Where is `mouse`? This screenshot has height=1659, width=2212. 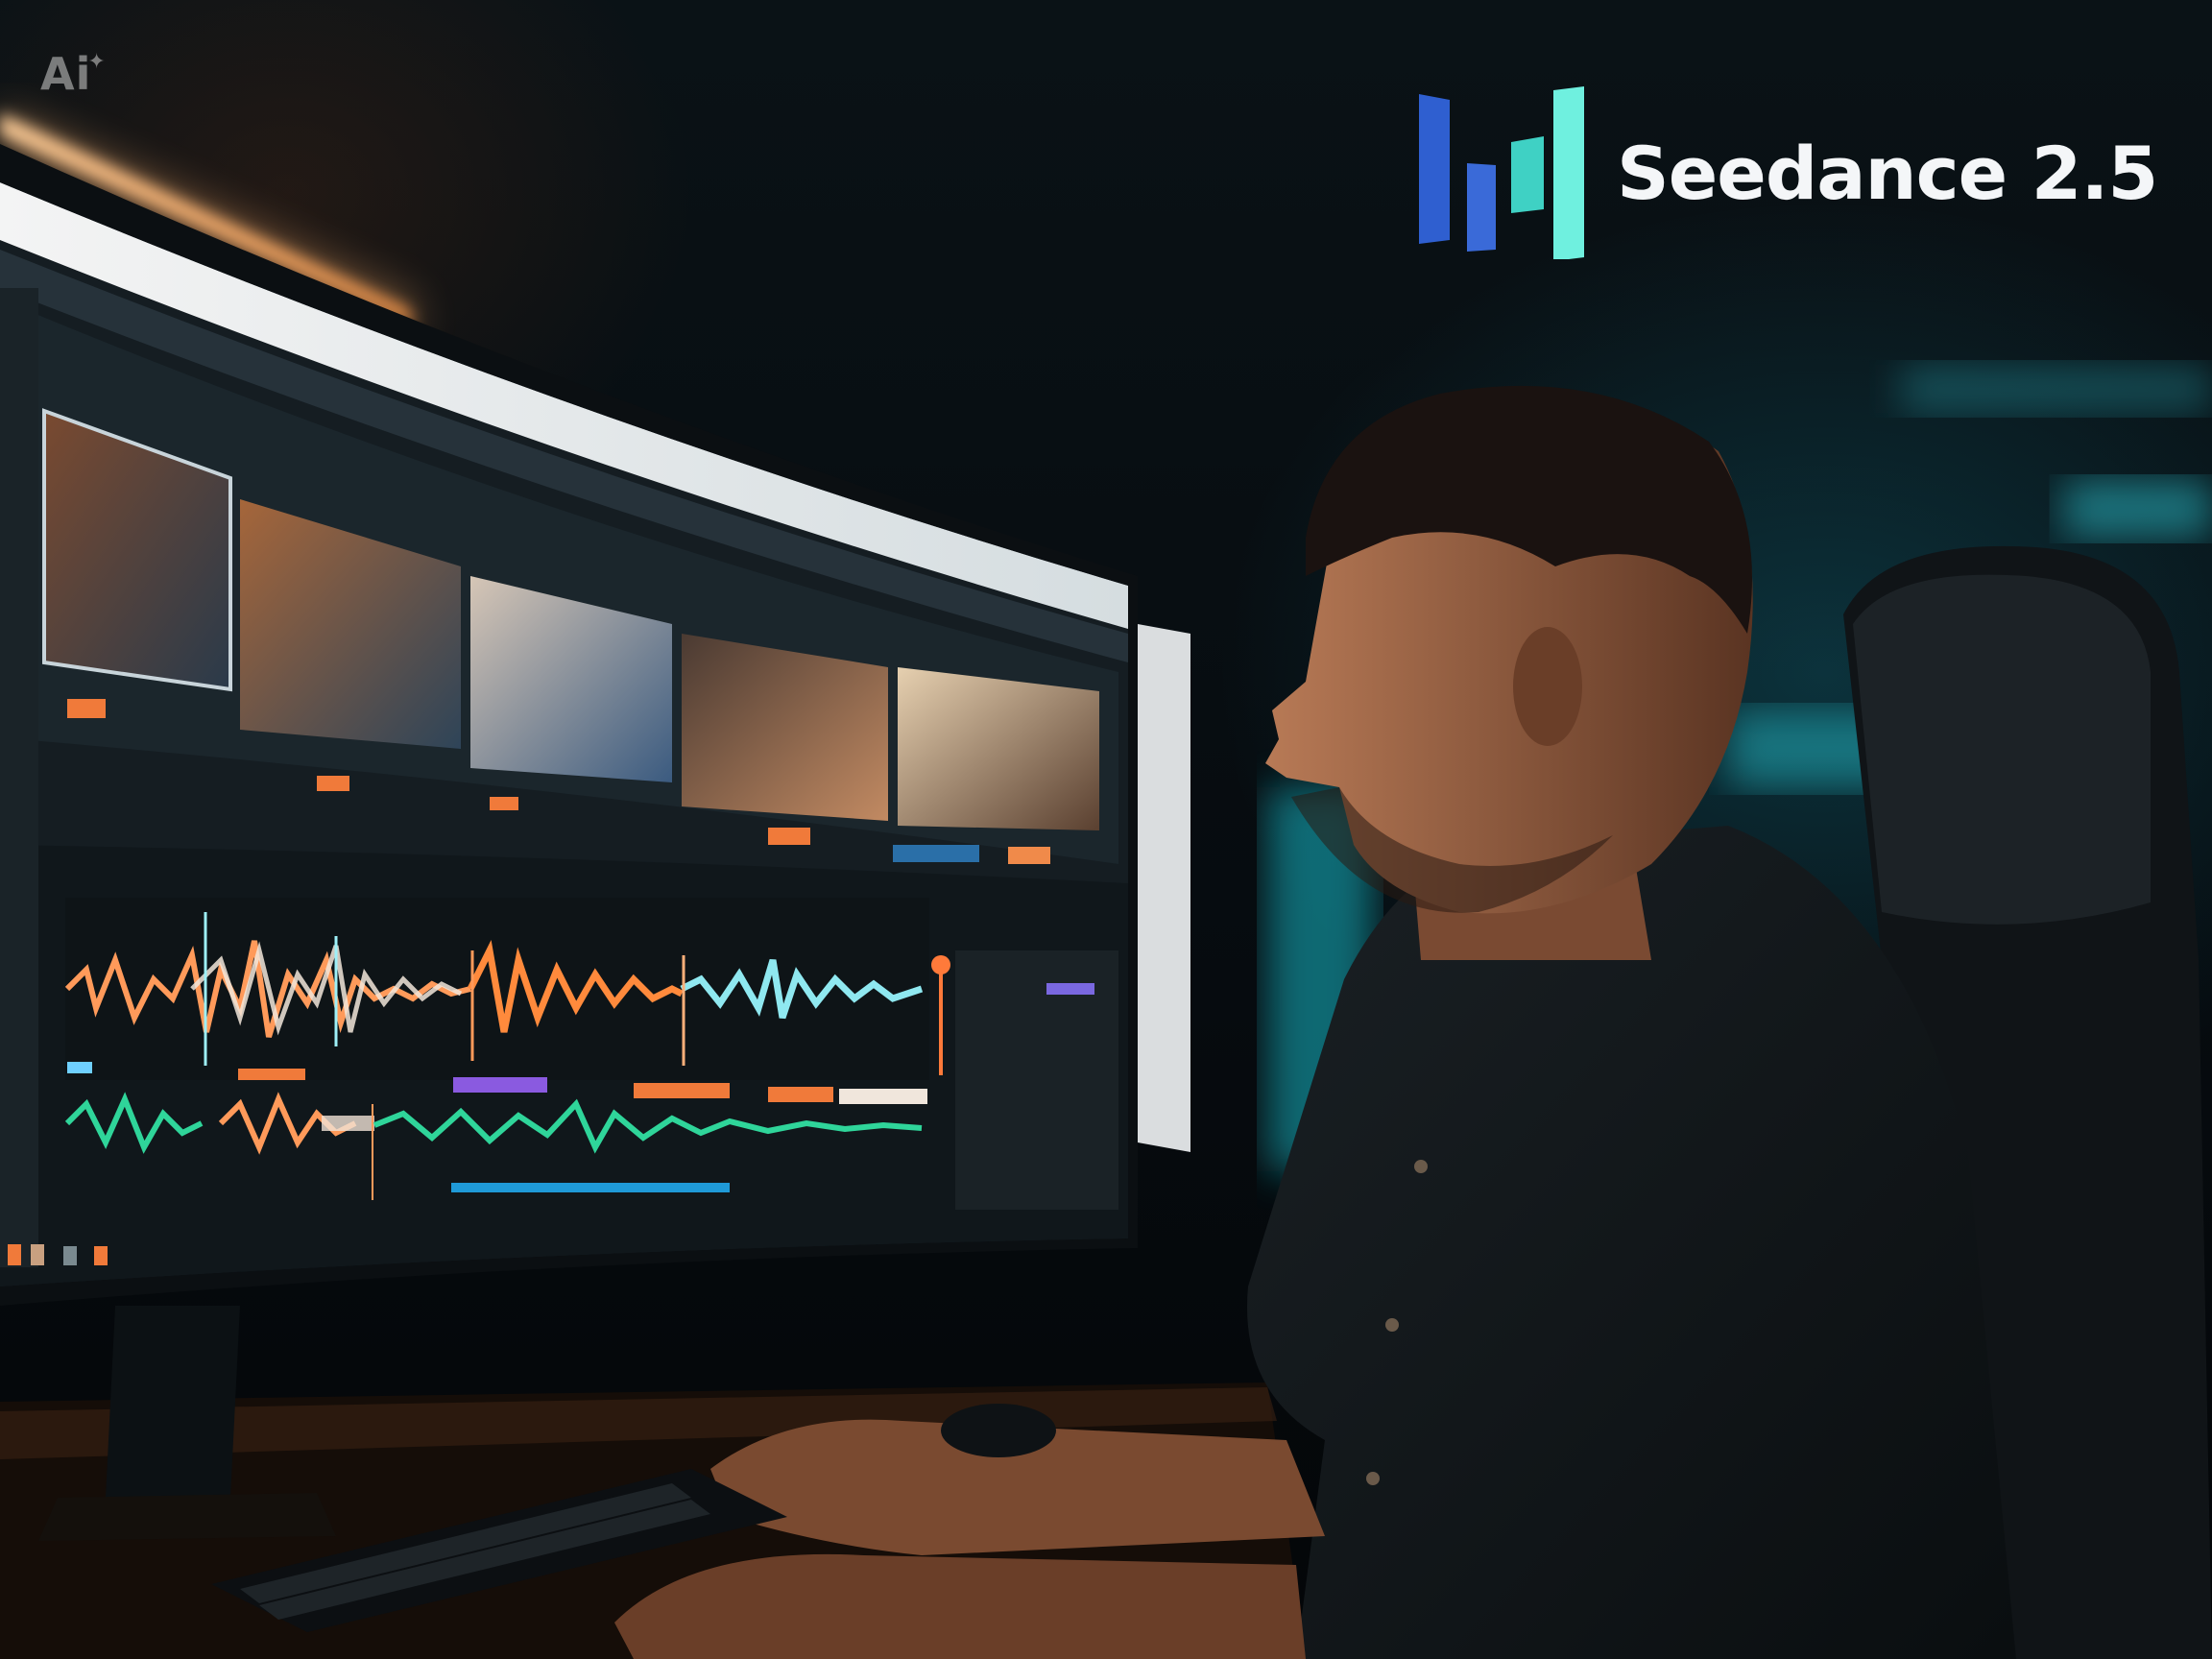 mouse is located at coordinates (999, 1430).